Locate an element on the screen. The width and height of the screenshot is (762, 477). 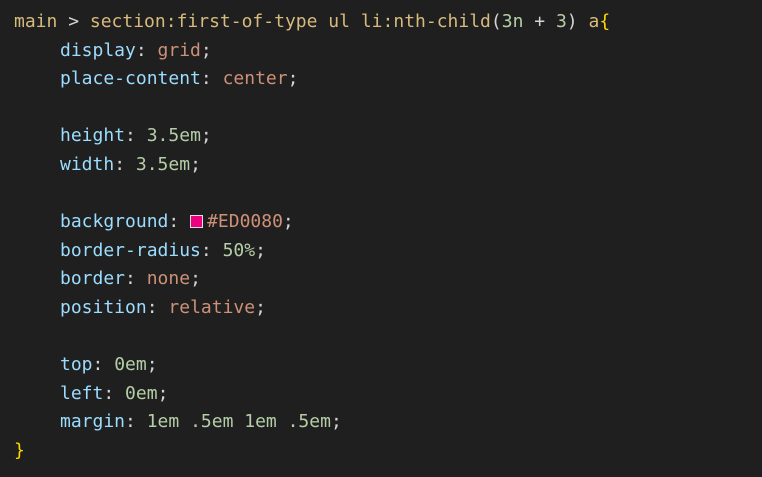
decl-line-width: width: 3.5em; is located at coordinates (388, 165).